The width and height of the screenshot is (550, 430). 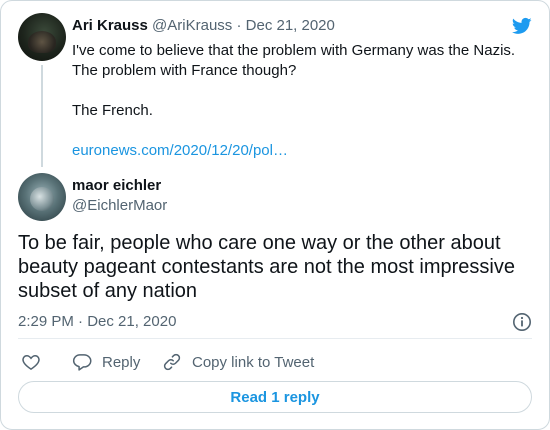 I want to click on avatar-maor-eichler, so click(x=42, y=197).